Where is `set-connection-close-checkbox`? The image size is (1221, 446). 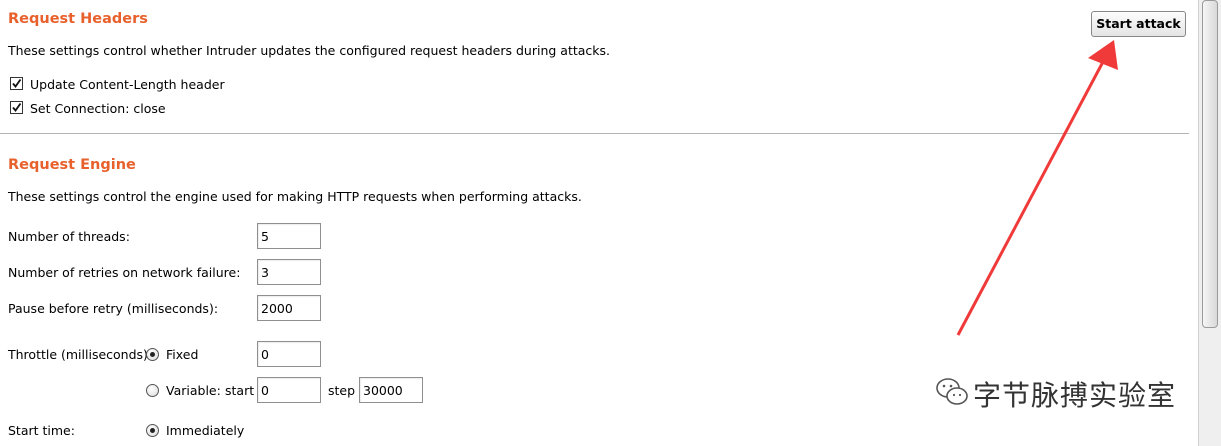
set-connection-close-checkbox is located at coordinates (16, 109).